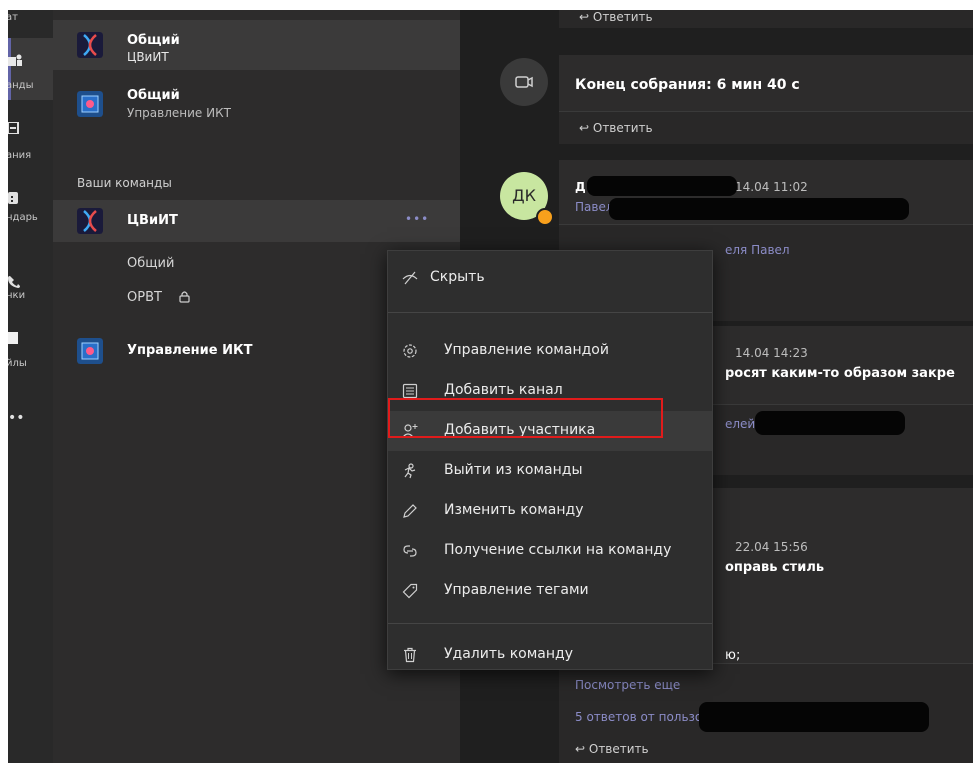 This screenshot has width=973, height=763. I want to click on rail-calendar: ндарь, so click(30, 212).